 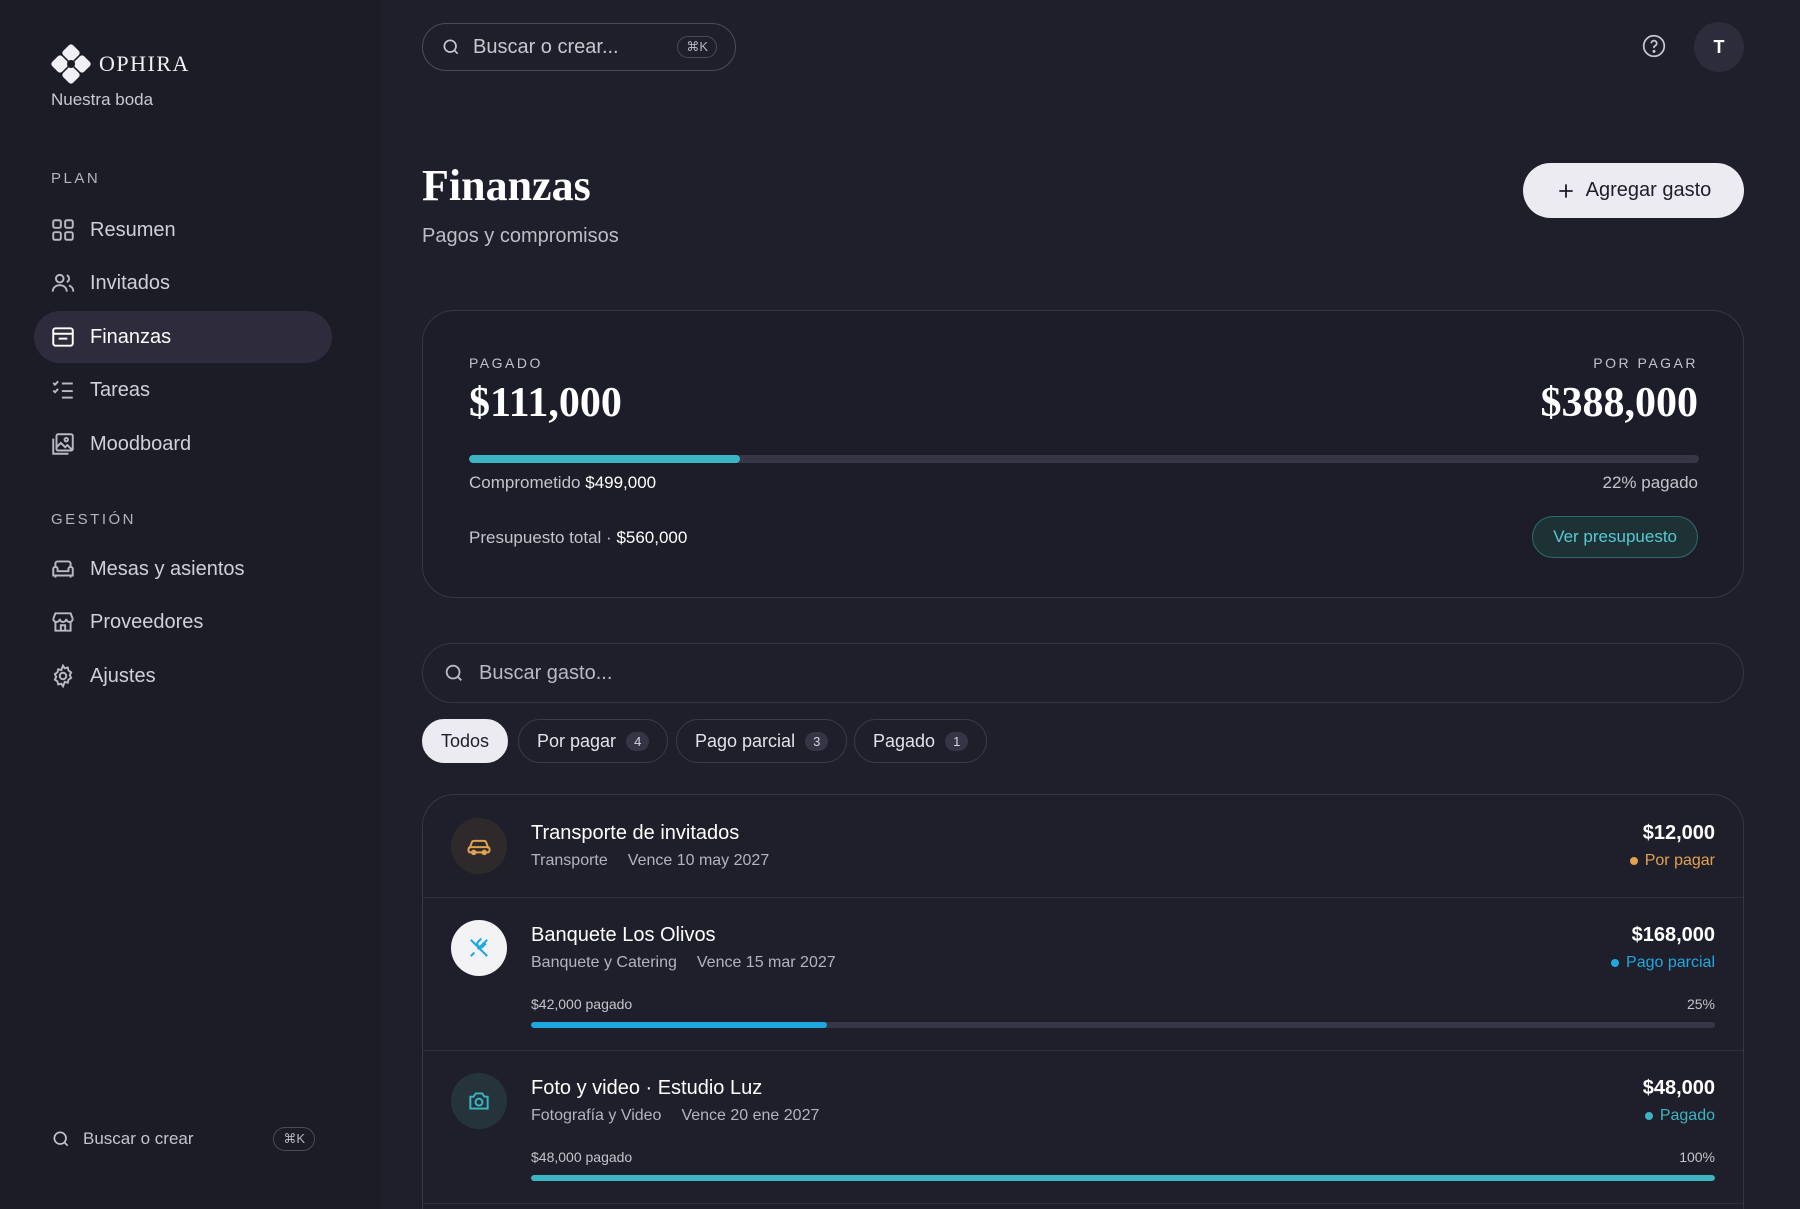 I want to click on global-search-input: Buscar o crear... ⌘K, so click(x=579, y=47).